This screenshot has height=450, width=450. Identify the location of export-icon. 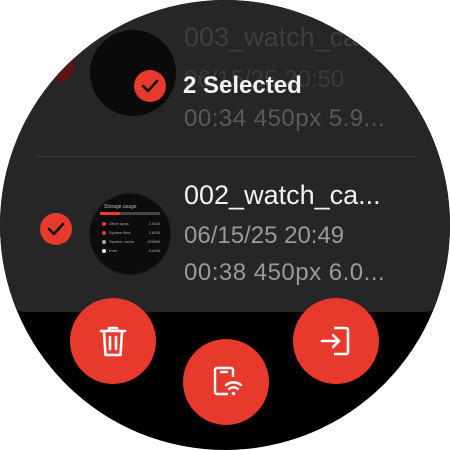
(335, 341).